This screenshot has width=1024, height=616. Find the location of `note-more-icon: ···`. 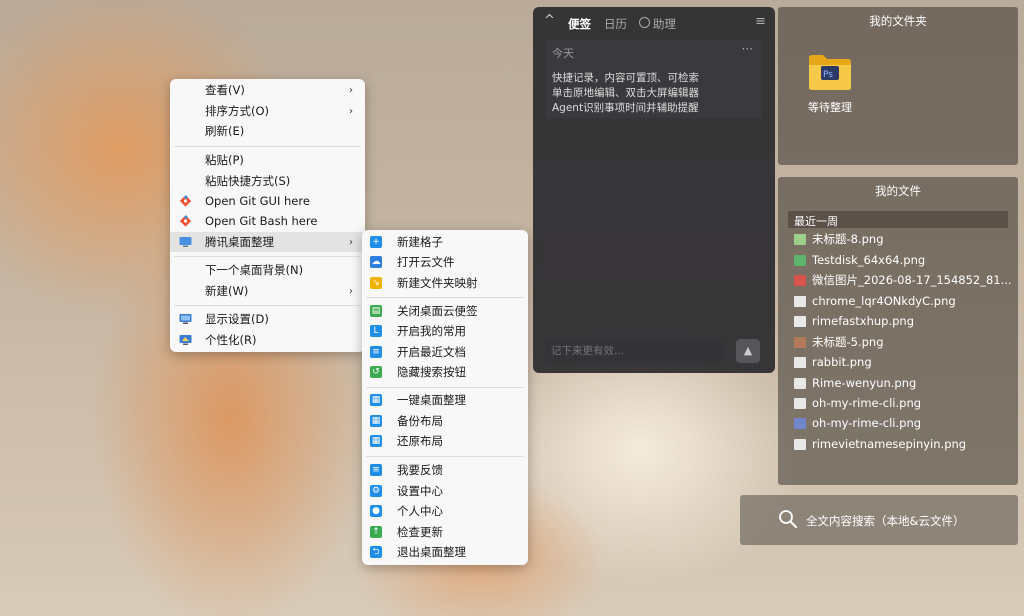

note-more-icon: ··· is located at coordinates (747, 49).